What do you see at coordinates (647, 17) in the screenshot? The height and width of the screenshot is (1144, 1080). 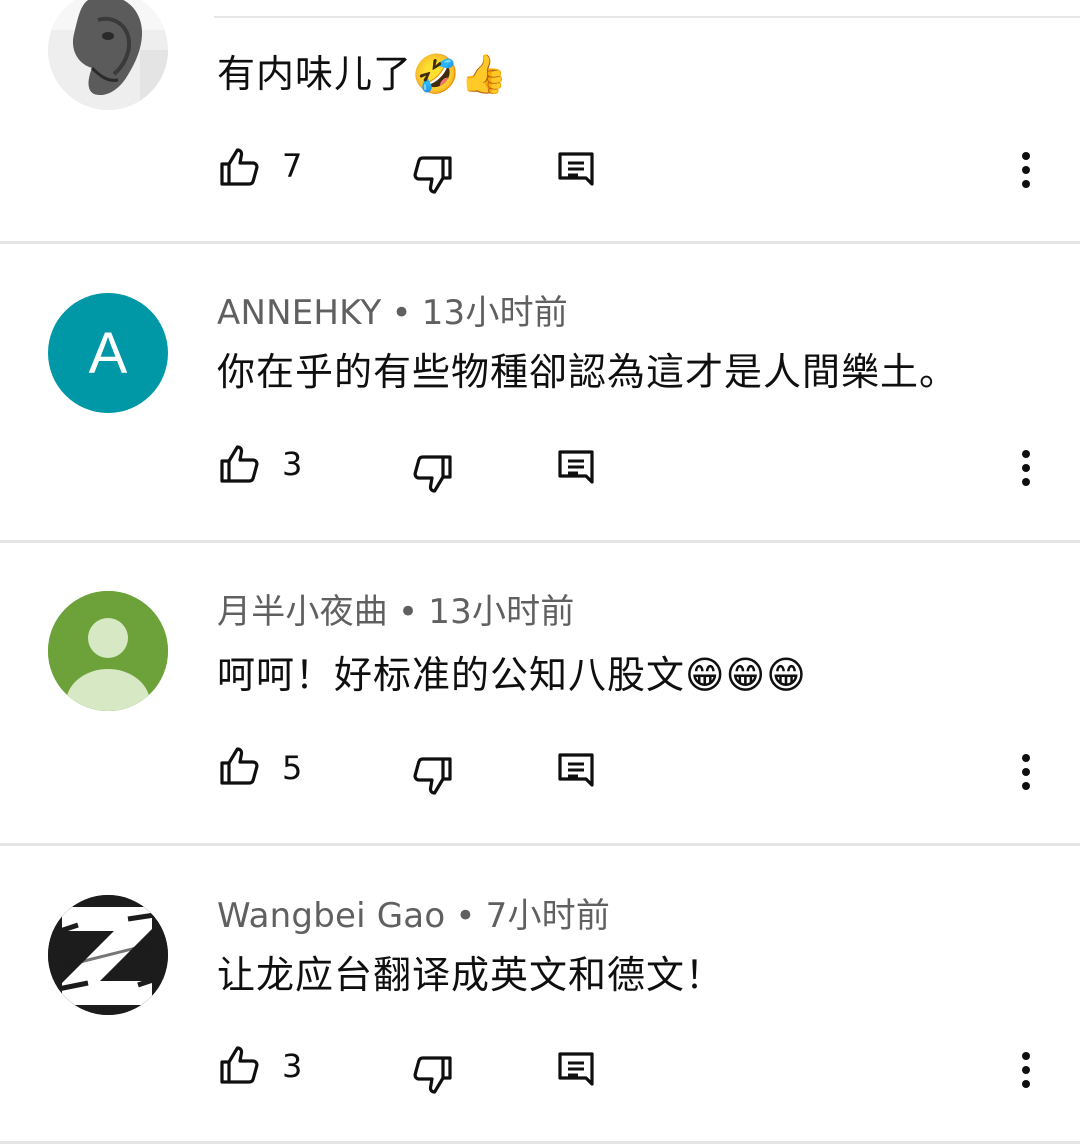 I see `cut-off-meta-line` at bounding box center [647, 17].